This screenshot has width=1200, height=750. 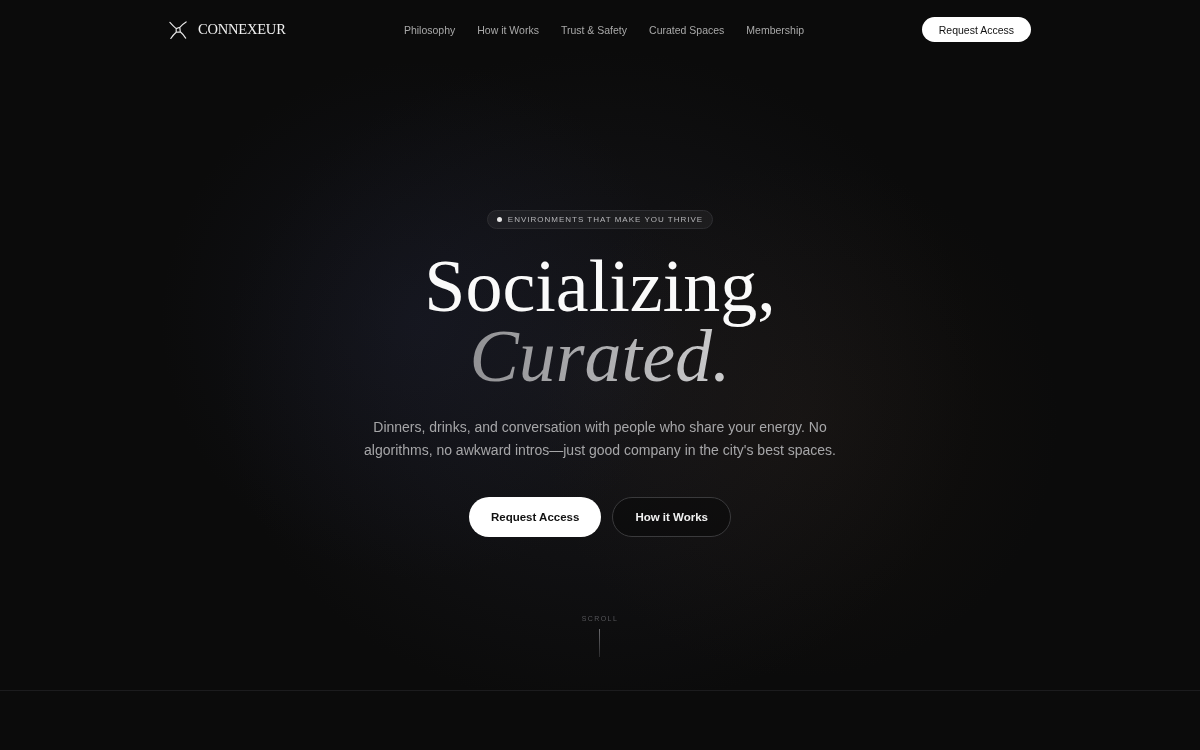 What do you see at coordinates (429, 29) in the screenshot?
I see `nav-link: Philosophy` at bounding box center [429, 29].